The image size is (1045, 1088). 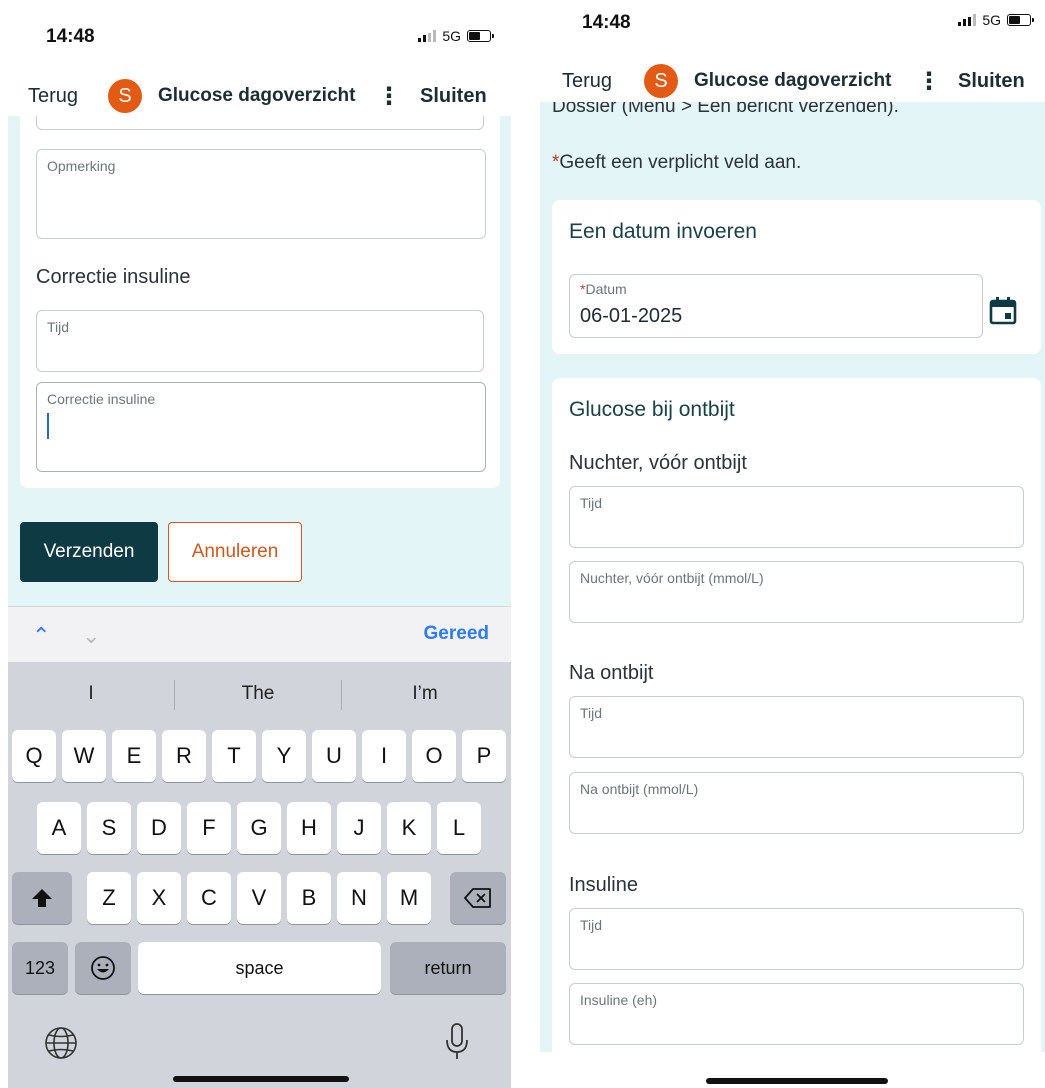 I want to click on correction-time-field: Tijd, so click(x=260, y=341).